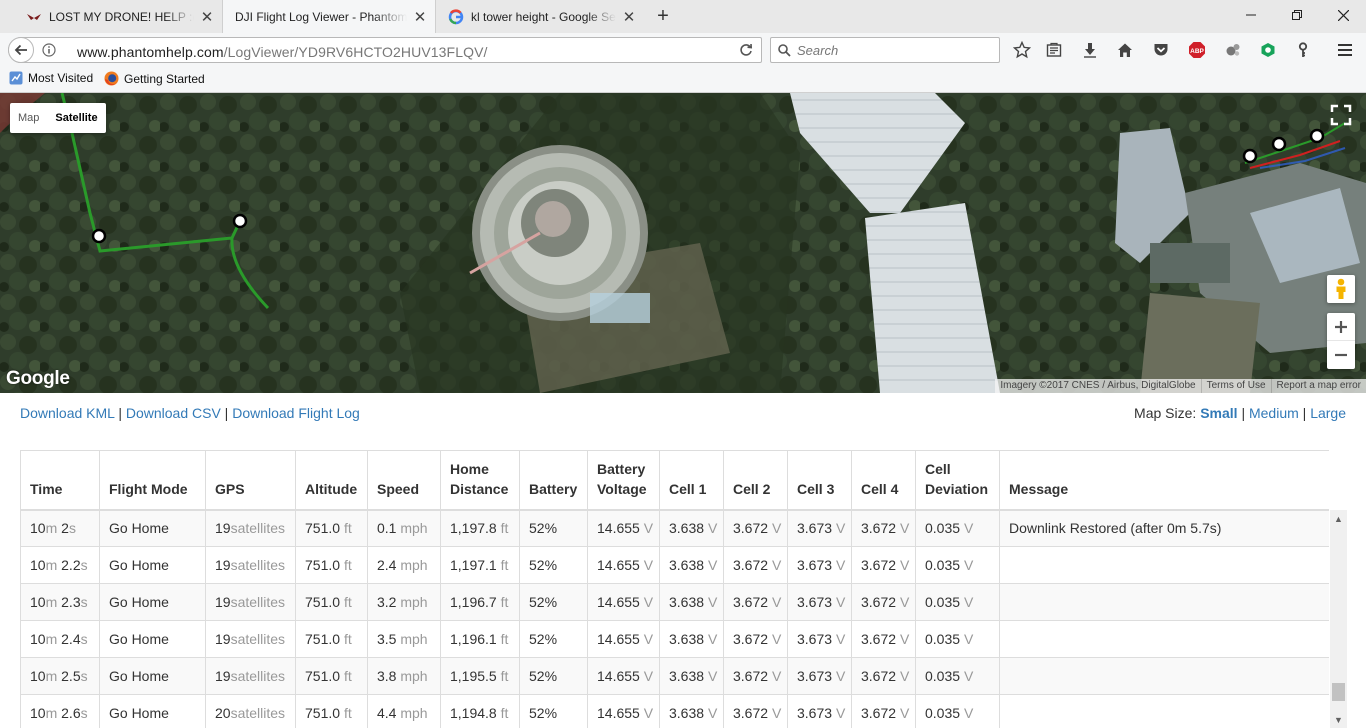 The height and width of the screenshot is (728, 1366). Describe the element at coordinates (1218, 413) in the screenshot. I see `map-size-small-link: Small` at that location.